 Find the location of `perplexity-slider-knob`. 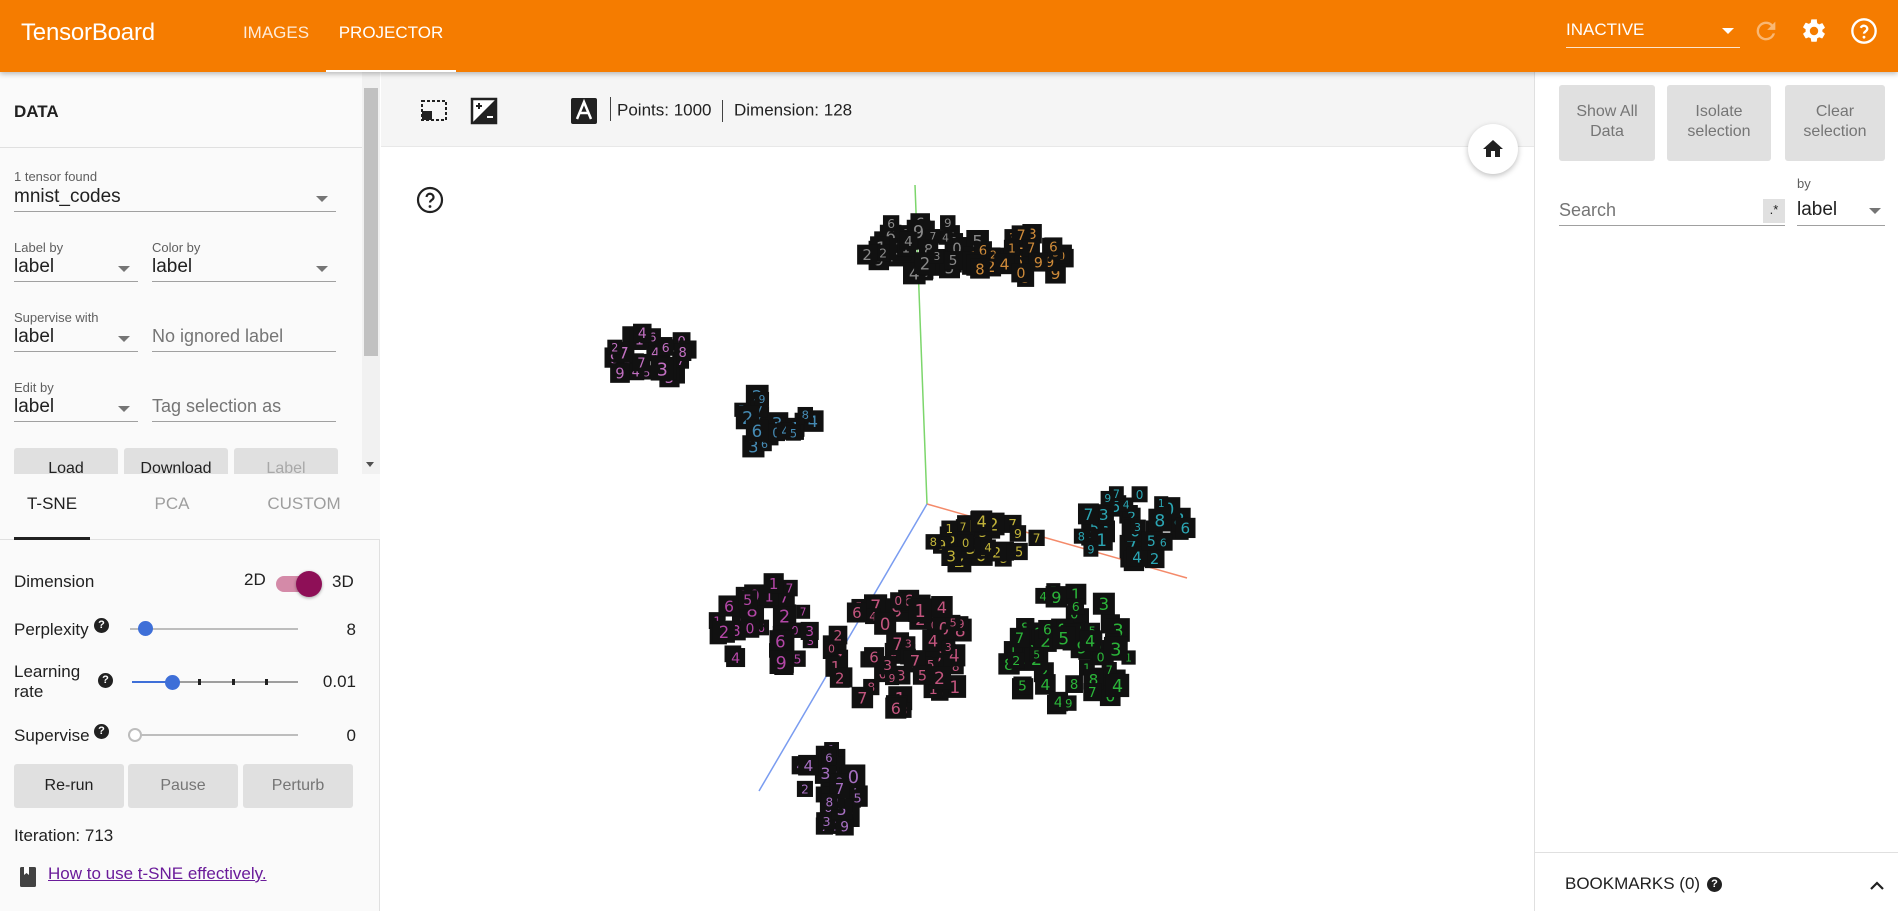

perplexity-slider-knob is located at coordinates (146, 628).